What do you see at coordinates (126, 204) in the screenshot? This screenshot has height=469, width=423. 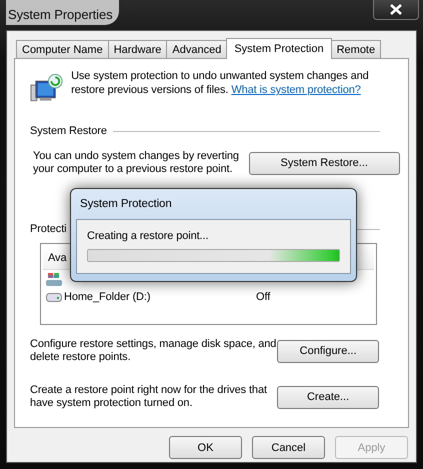 I see `dialog-title: System Protection` at bounding box center [126, 204].